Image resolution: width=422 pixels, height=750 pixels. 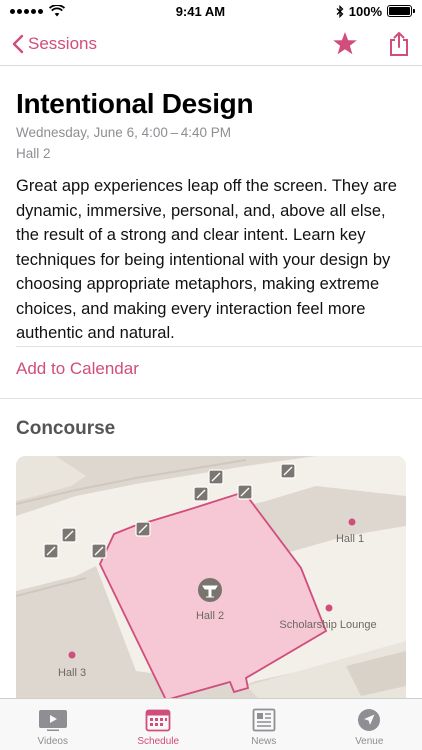 What do you see at coordinates (200, 11) in the screenshot?
I see `status-time: 9:41 AM` at bounding box center [200, 11].